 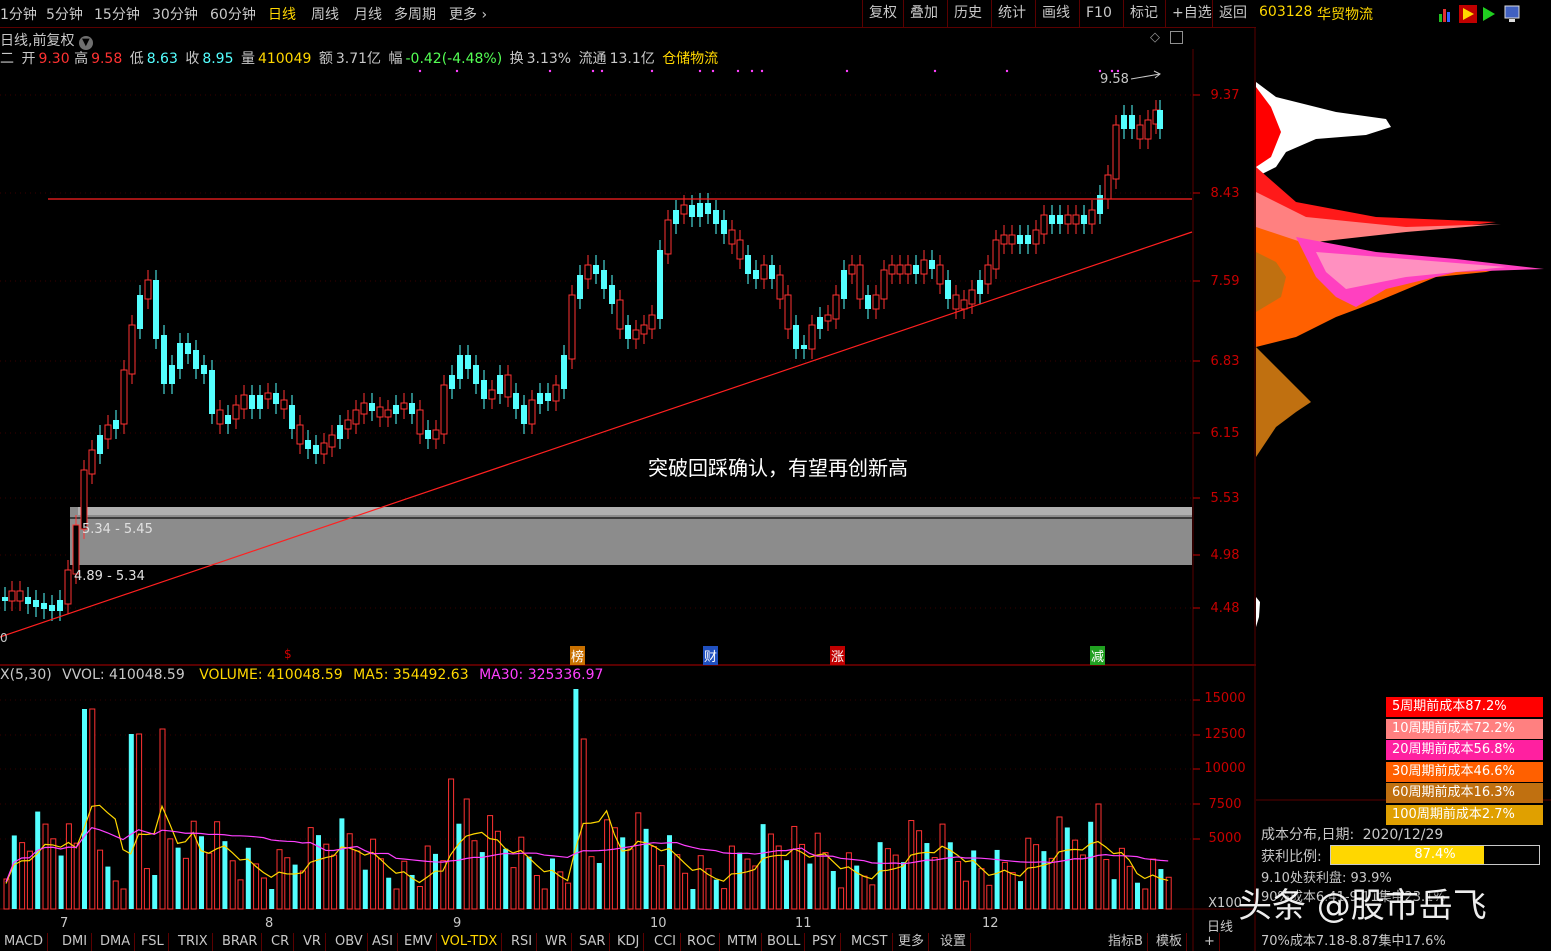 What do you see at coordinates (24, 942) in the screenshot?
I see `indicator-tab: MACD` at bounding box center [24, 942].